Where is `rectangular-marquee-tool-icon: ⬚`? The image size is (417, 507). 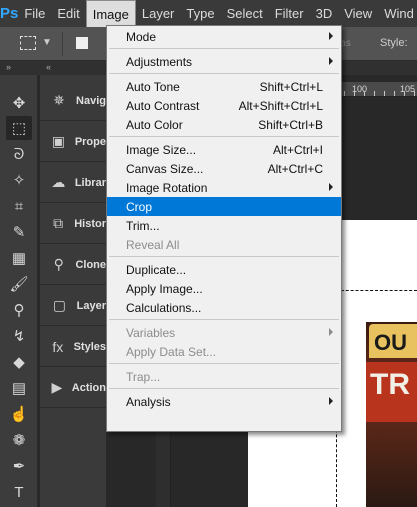
rectangular-marquee-tool-icon: ⬚ is located at coordinates (19, 128).